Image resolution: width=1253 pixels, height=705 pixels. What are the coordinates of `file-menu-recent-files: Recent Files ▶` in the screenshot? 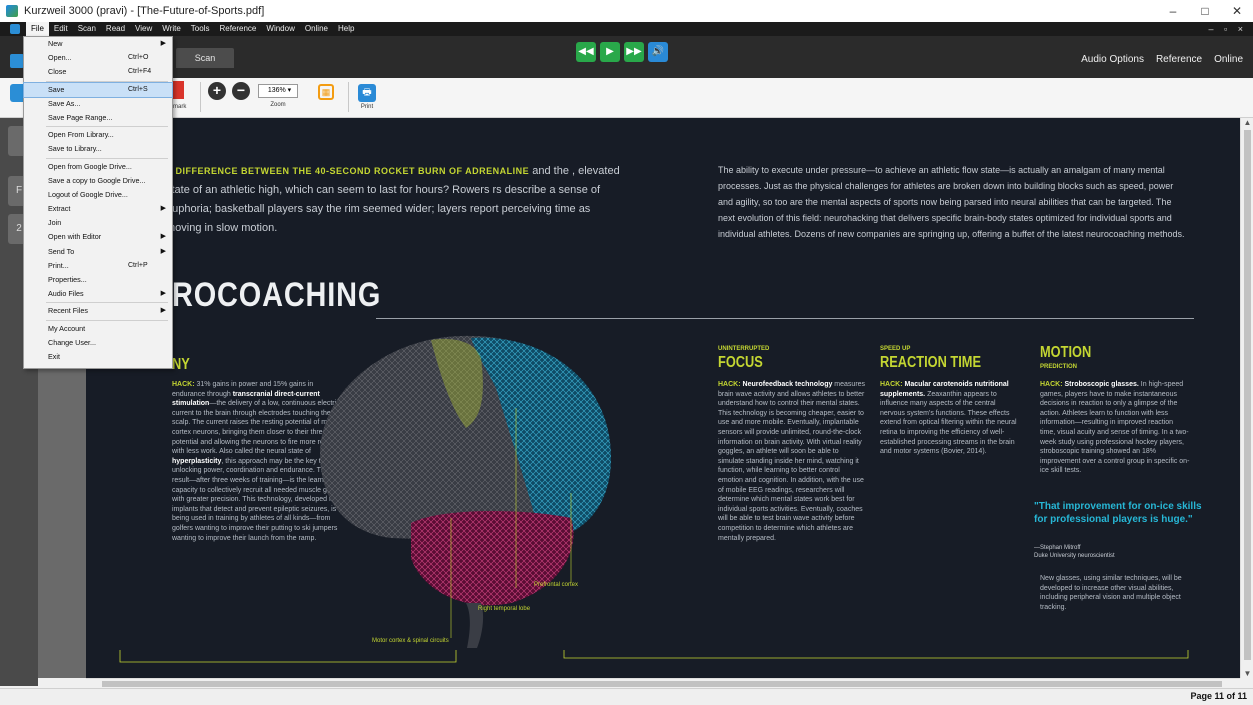 It's located at (98, 311).